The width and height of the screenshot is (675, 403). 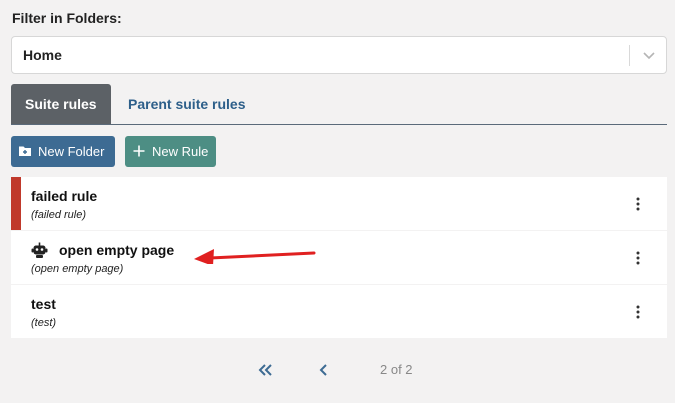 I want to click on chevron-down-icon, so click(x=649, y=55).